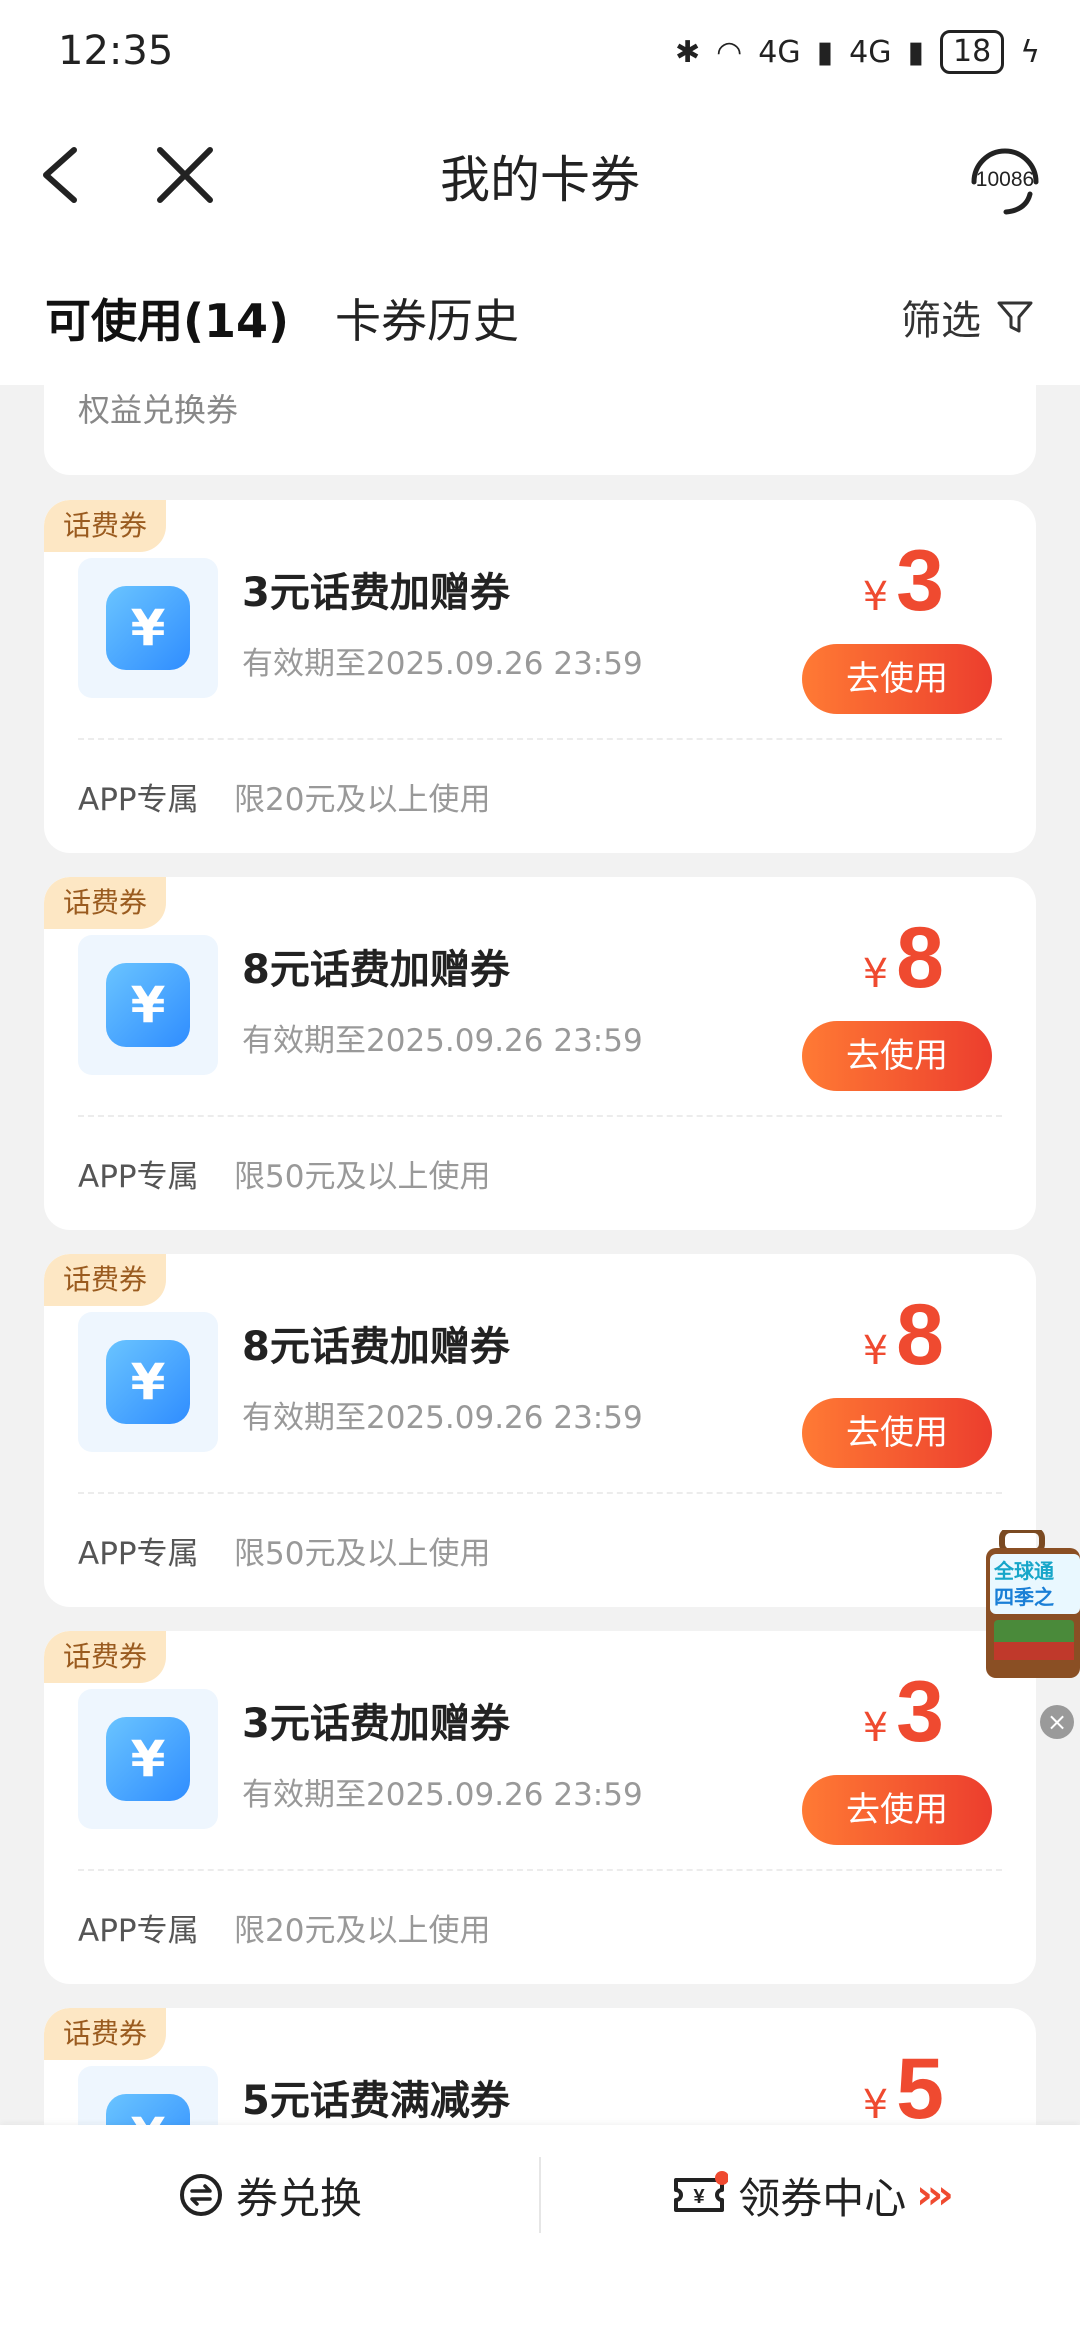  What do you see at coordinates (298, 2198) in the screenshot?
I see `exchange-label: 券兑换` at bounding box center [298, 2198].